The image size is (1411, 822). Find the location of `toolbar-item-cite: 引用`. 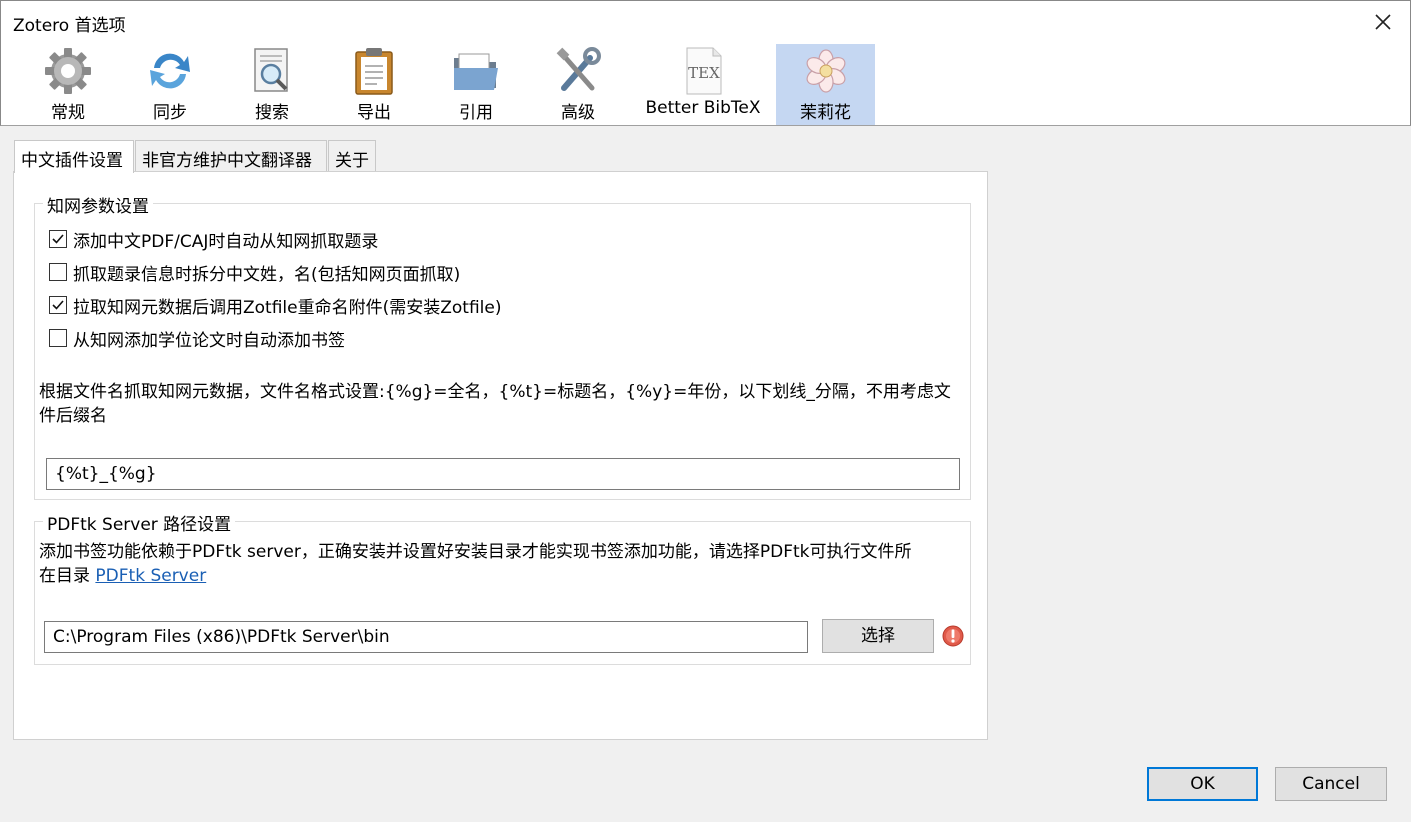

toolbar-item-cite: 引用 is located at coordinates (476, 84).